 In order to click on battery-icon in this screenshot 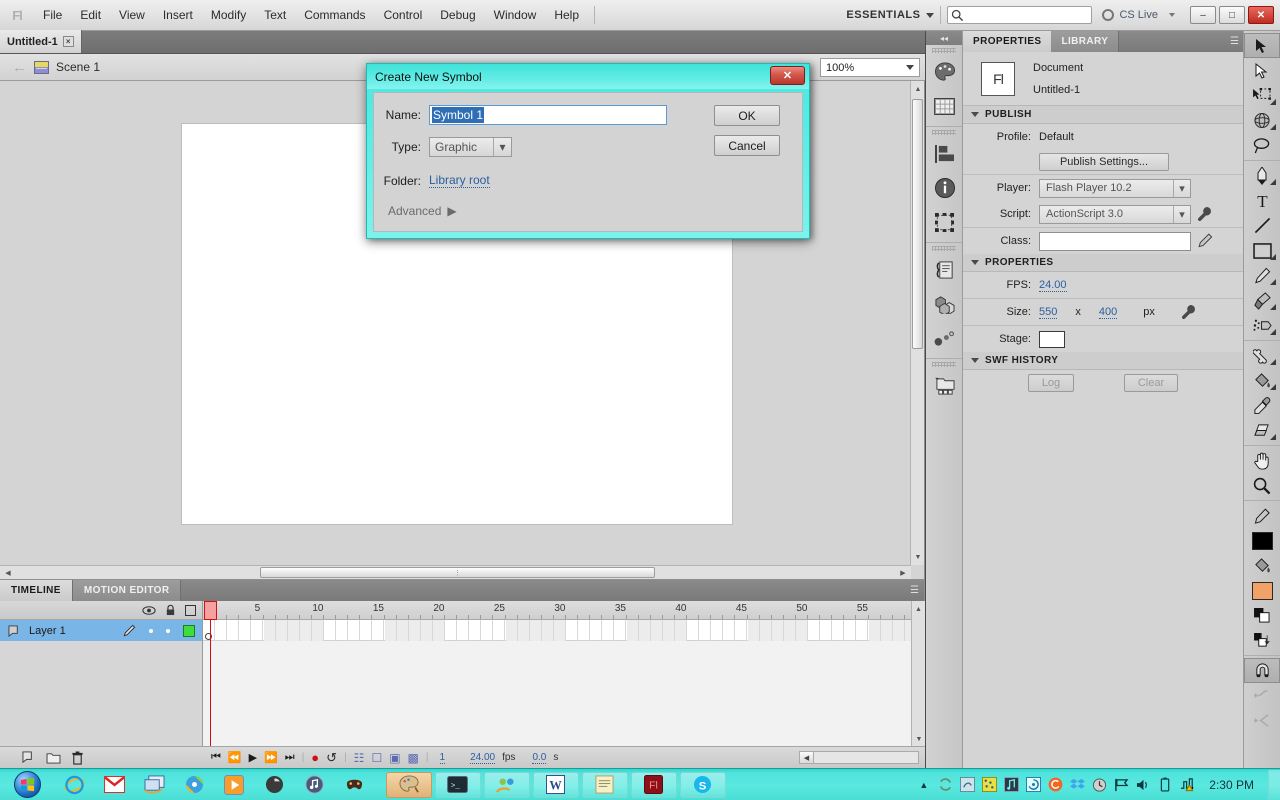, I will do `click(1165, 784)`.